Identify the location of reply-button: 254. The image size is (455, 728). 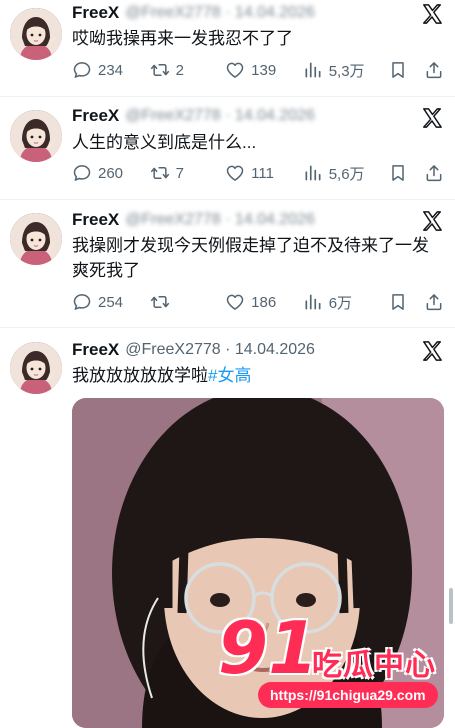
(111, 302).